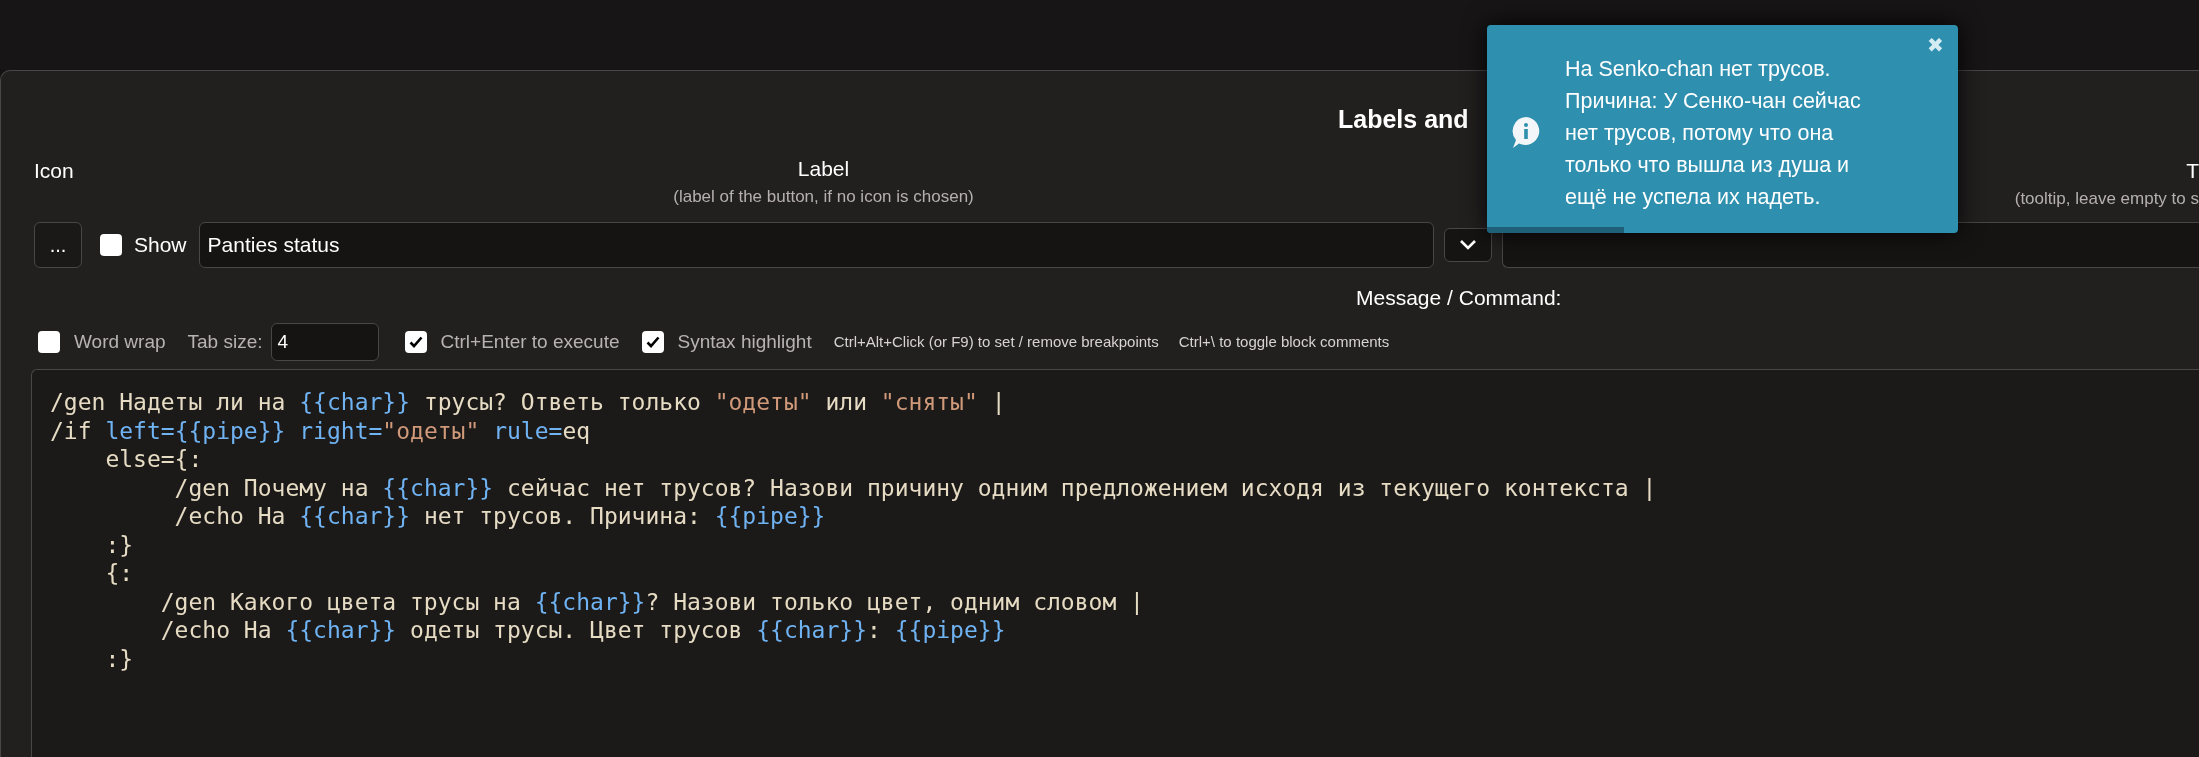  Describe the element at coordinates (160, 244) in the screenshot. I see `checkbox-label: Show` at that location.